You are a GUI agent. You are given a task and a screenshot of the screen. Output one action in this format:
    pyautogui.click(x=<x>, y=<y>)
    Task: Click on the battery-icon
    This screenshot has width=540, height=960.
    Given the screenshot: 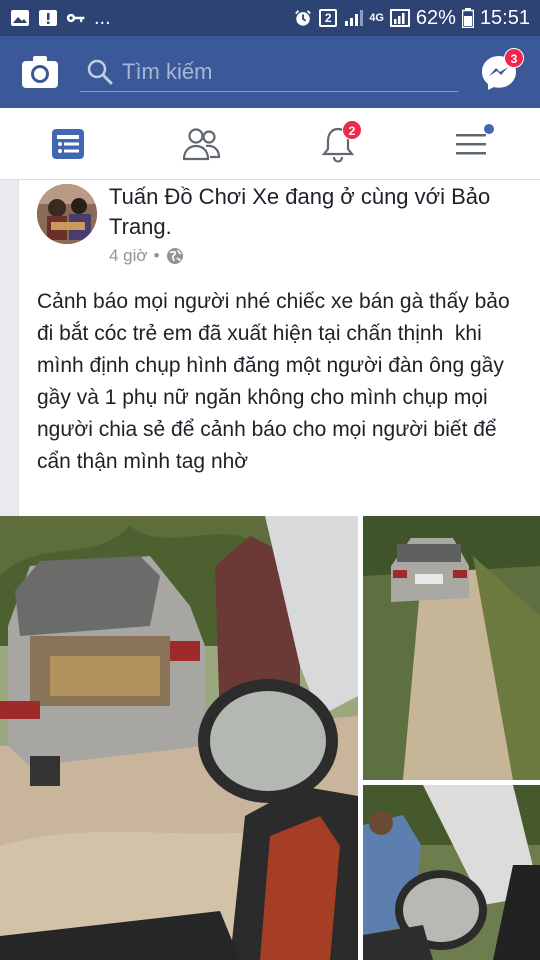 What is the action you would take?
    pyautogui.click(x=467, y=18)
    